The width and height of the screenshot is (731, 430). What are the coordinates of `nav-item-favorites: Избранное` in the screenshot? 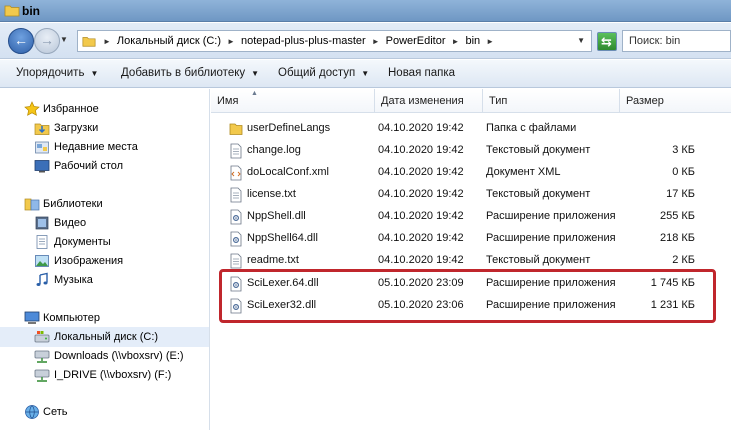 It's located at (104, 109).